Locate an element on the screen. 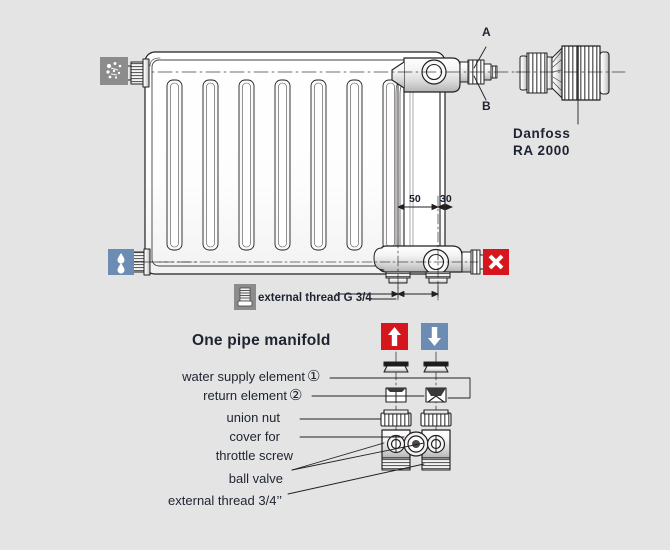 Image resolution: width=670 pixels, height=550 pixels. external-thread-icon-badge is located at coordinates (245, 297).